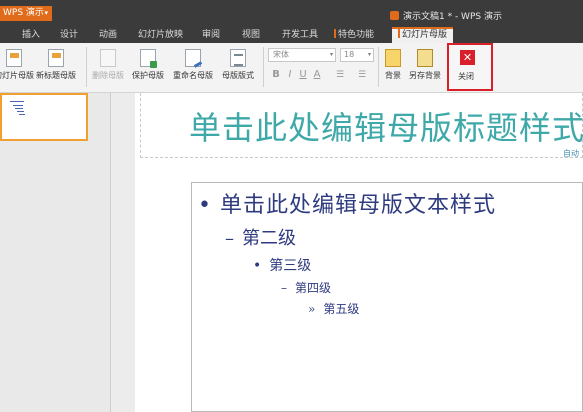 Image resolution: width=583 pixels, height=412 pixels. Describe the element at coordinates (357, 205) in the screenshot. I see `body-level-1-text: 单击此处编辑母版文本样式` at that location.